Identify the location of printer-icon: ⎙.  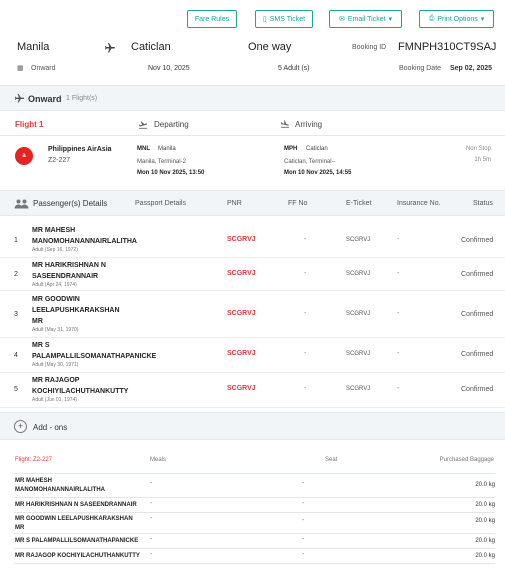
(431, 18).